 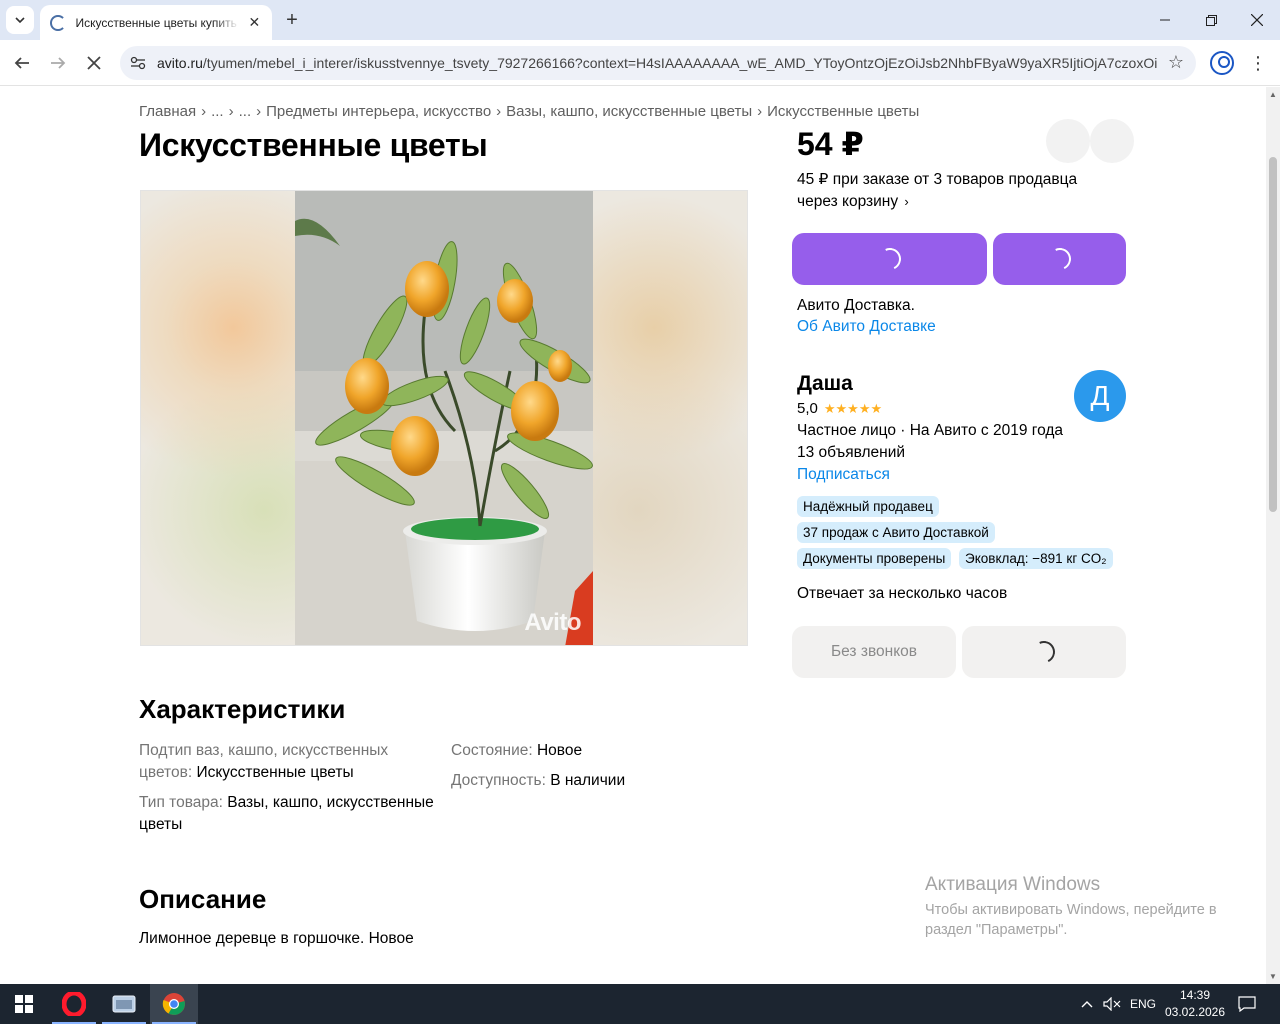 I want to click on seller-name: Даша, so click(x=825, y=384).